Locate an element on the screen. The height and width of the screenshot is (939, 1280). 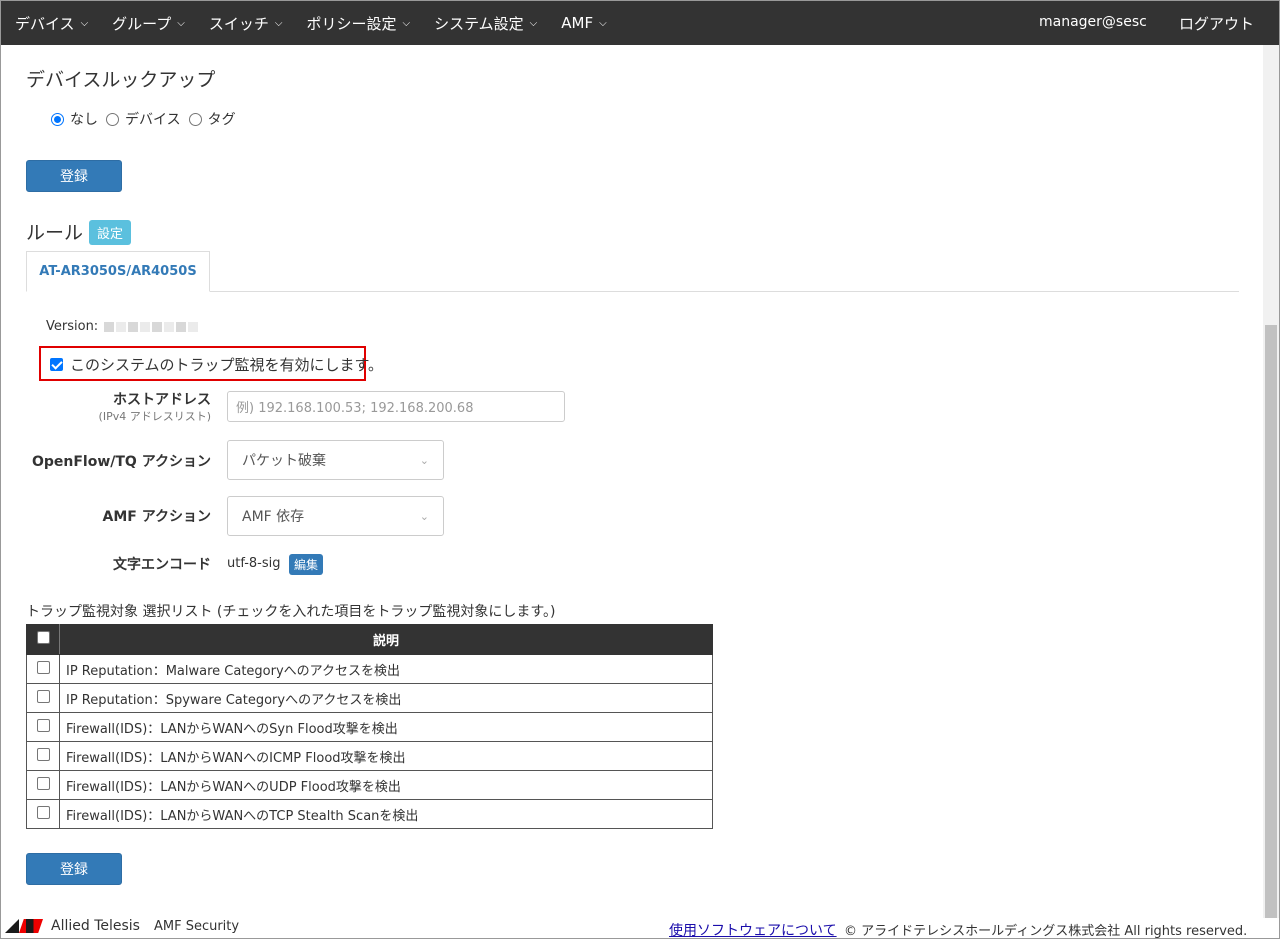
amf-action-label: AMF アクション is located at coordinates (156, 517).